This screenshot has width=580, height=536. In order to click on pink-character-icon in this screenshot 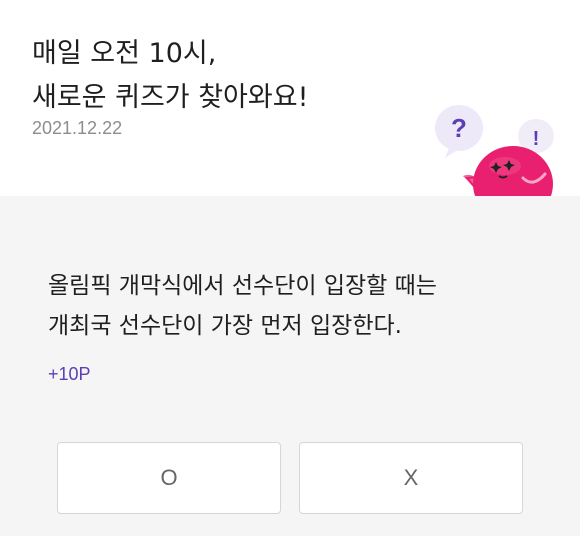, I will do `click(508, 171)`.